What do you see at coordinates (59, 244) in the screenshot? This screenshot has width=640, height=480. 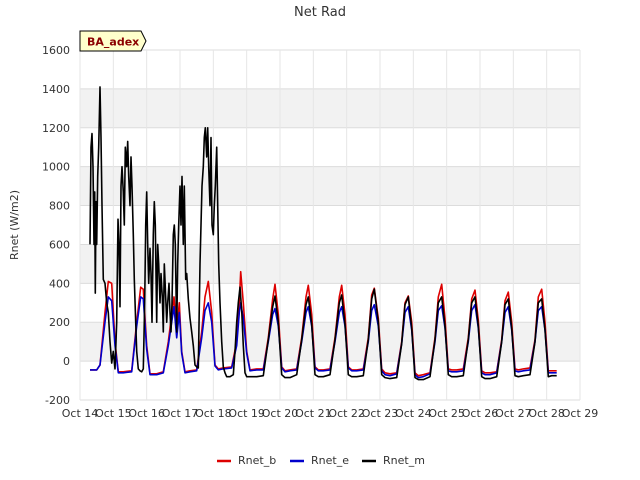 I see `y-tick-label: 600` at bounding box center [59, 244].